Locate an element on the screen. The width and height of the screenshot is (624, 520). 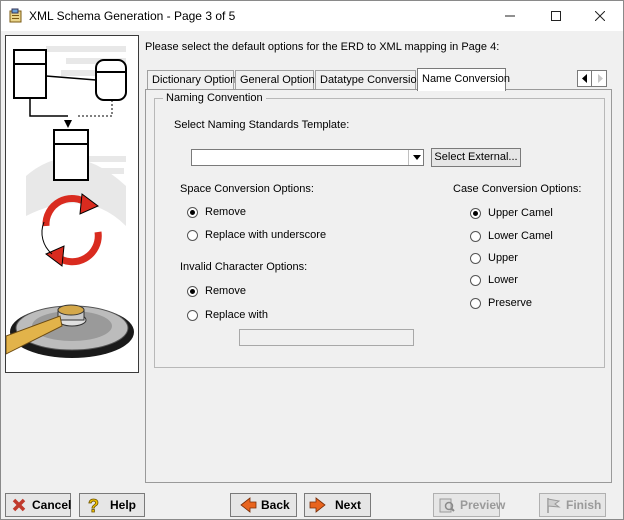
preview-label: Preview is located at coordinates (483, 505).